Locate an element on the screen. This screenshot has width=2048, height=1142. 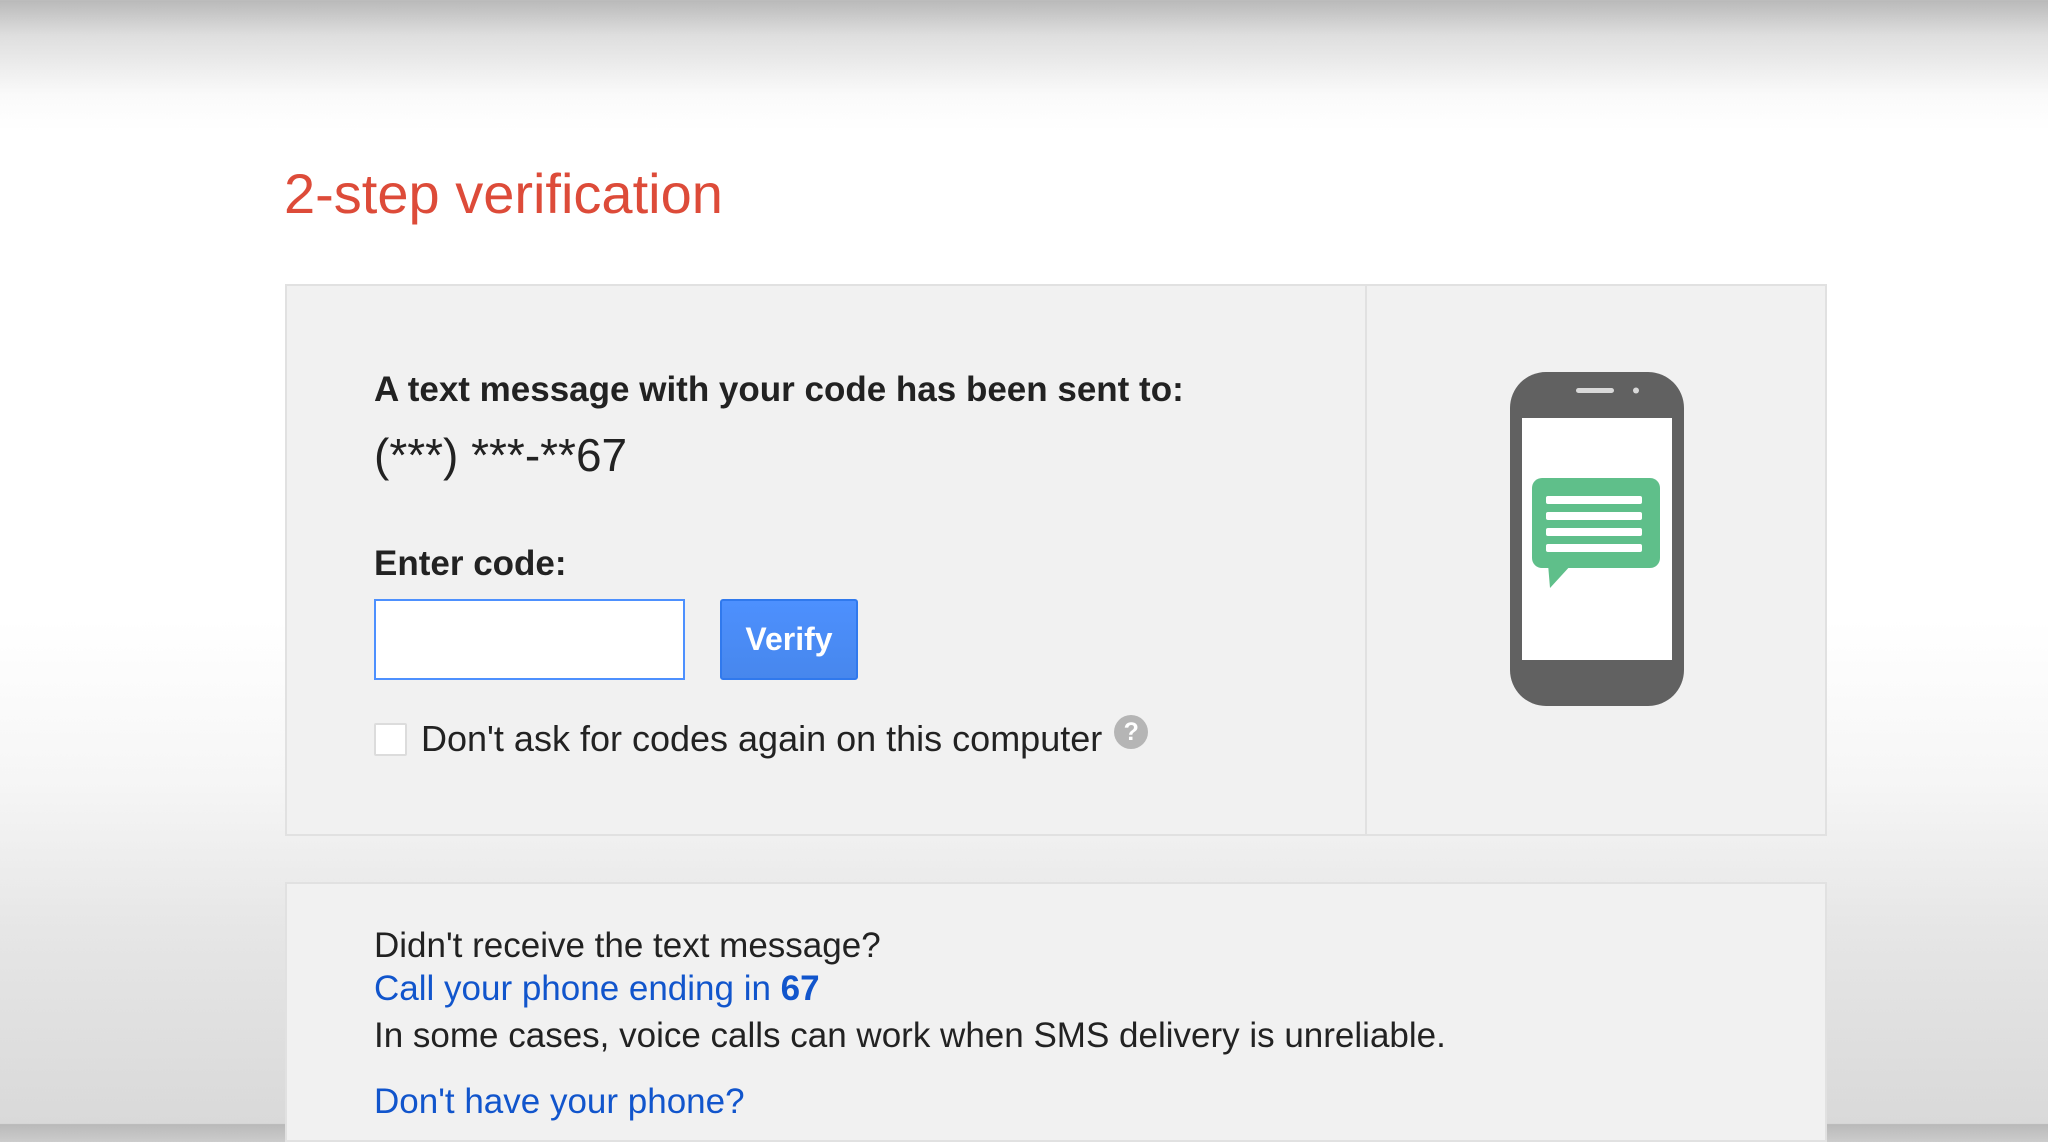
remember-computer-checkbox is located at coordinates (390, 739).